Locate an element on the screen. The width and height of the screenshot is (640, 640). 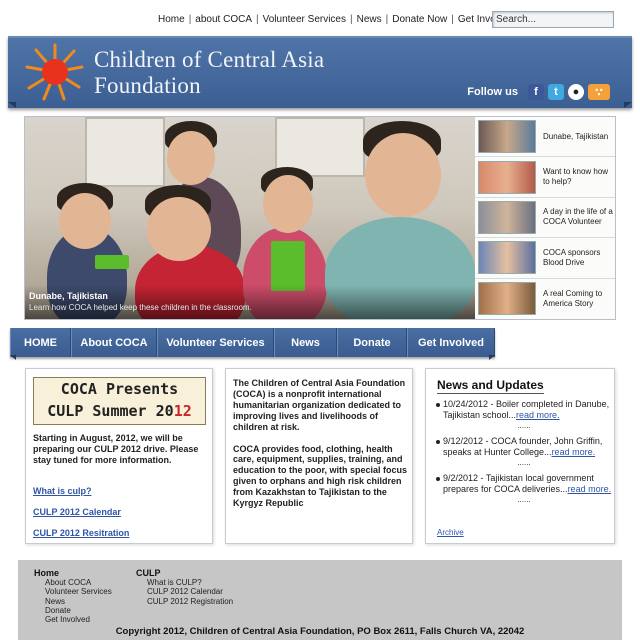
footer-link: What is CULP? is located at coordinates (184, 582).